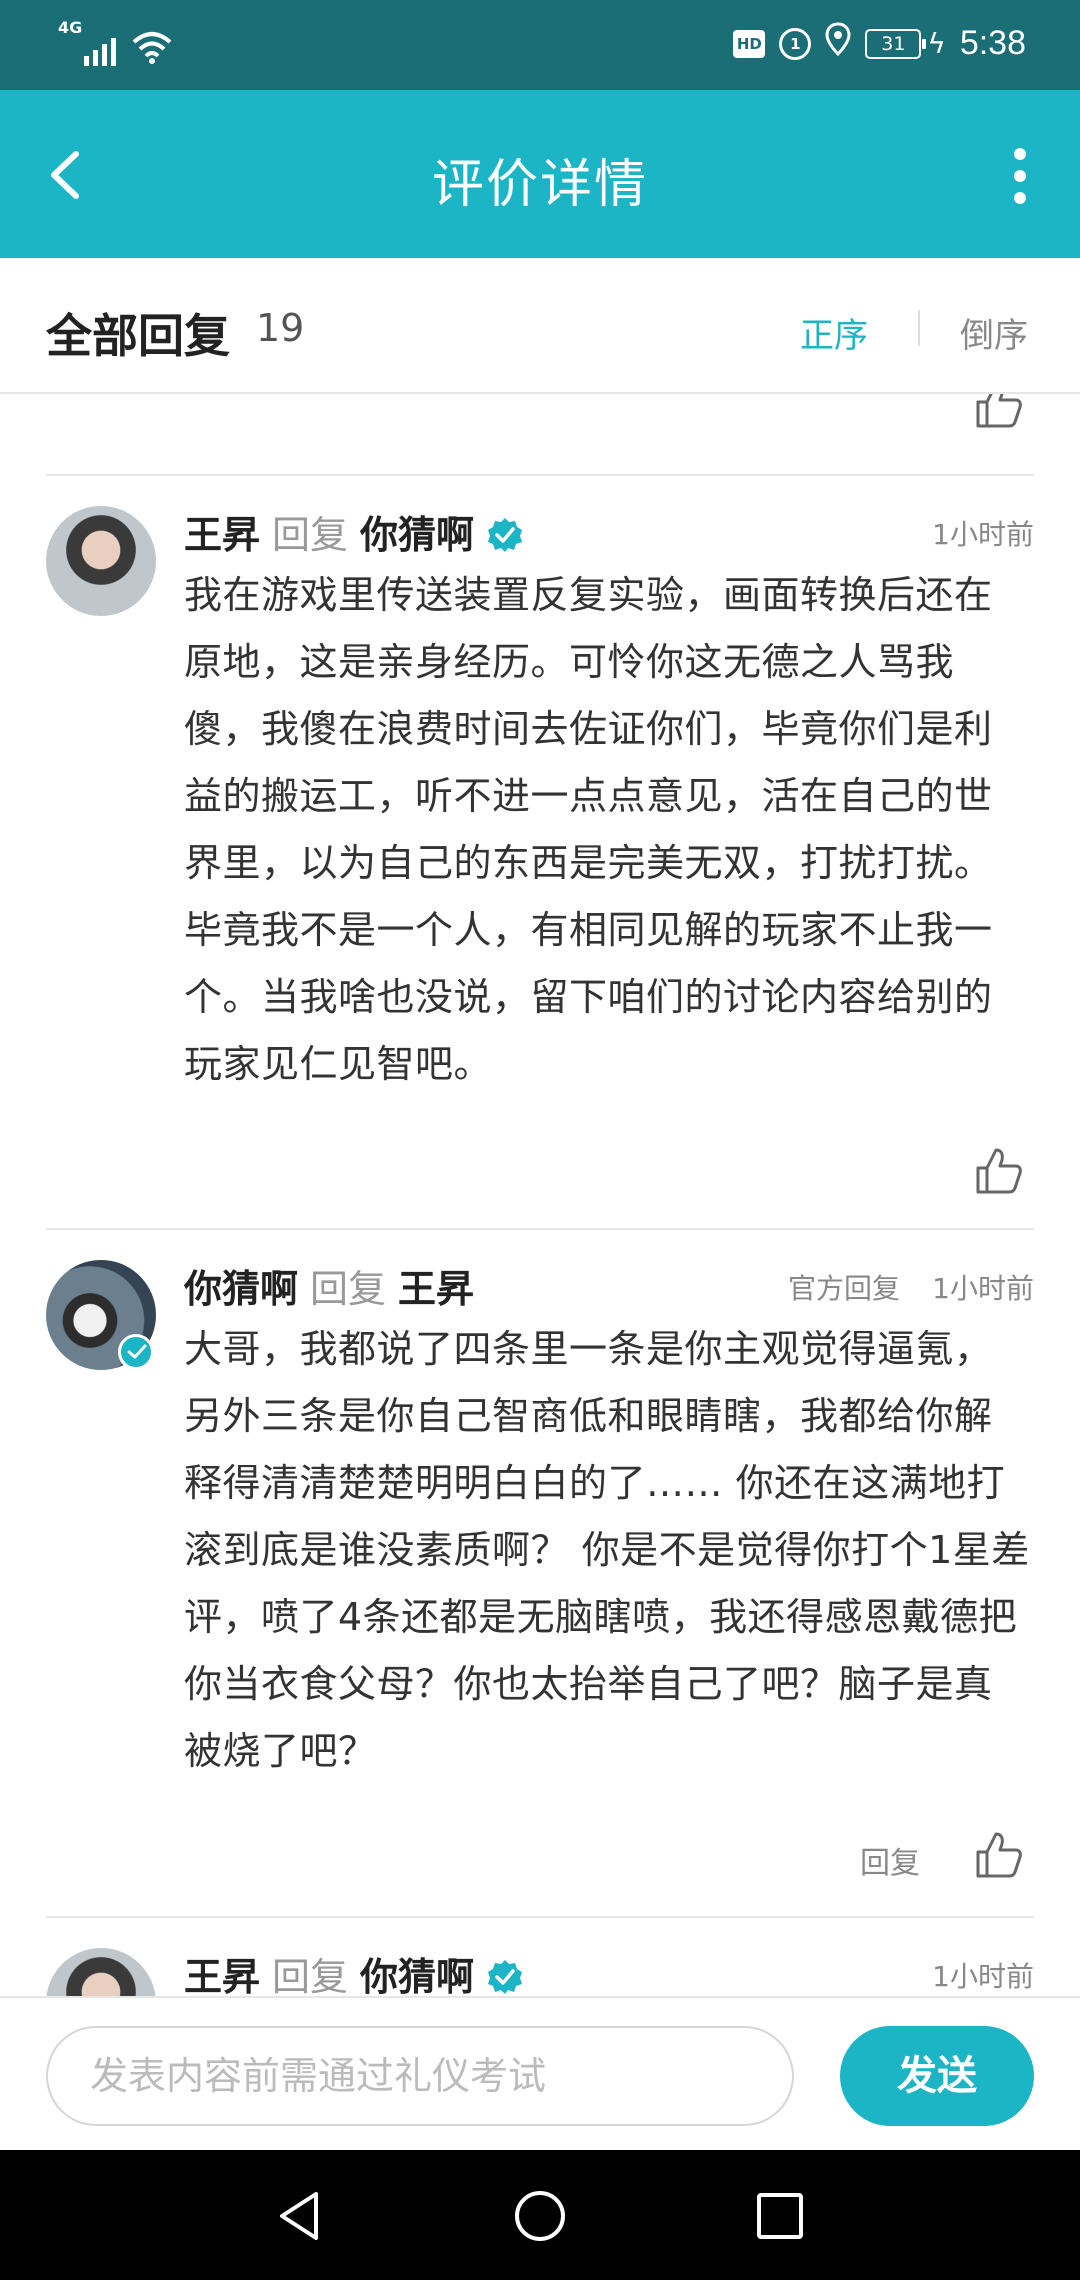  I want to click on volte-icon: 1, so click(795, 43).